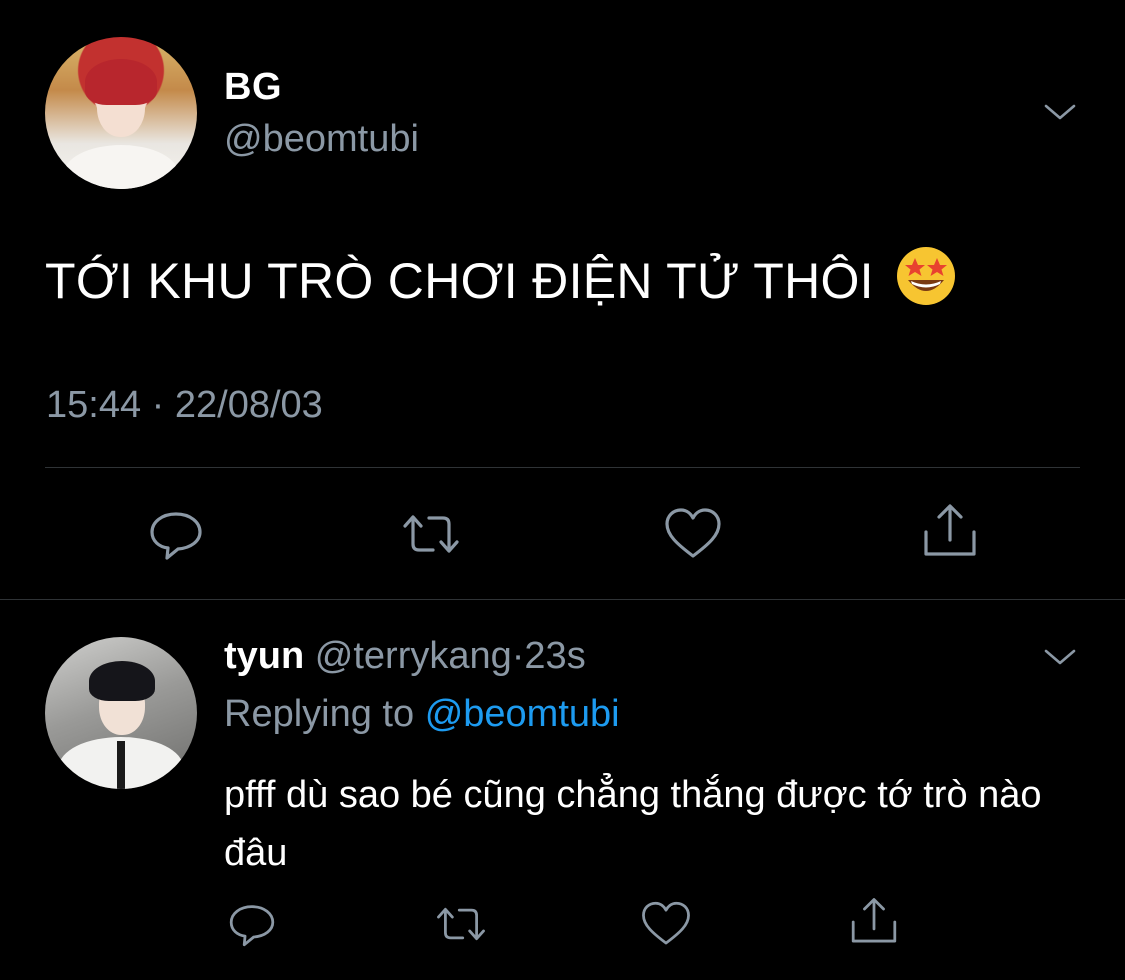 This screenshot has height=980, width=1125. I want to click on tweet-timestamp: 15:44 · 22/08/03, so click(184, 405).